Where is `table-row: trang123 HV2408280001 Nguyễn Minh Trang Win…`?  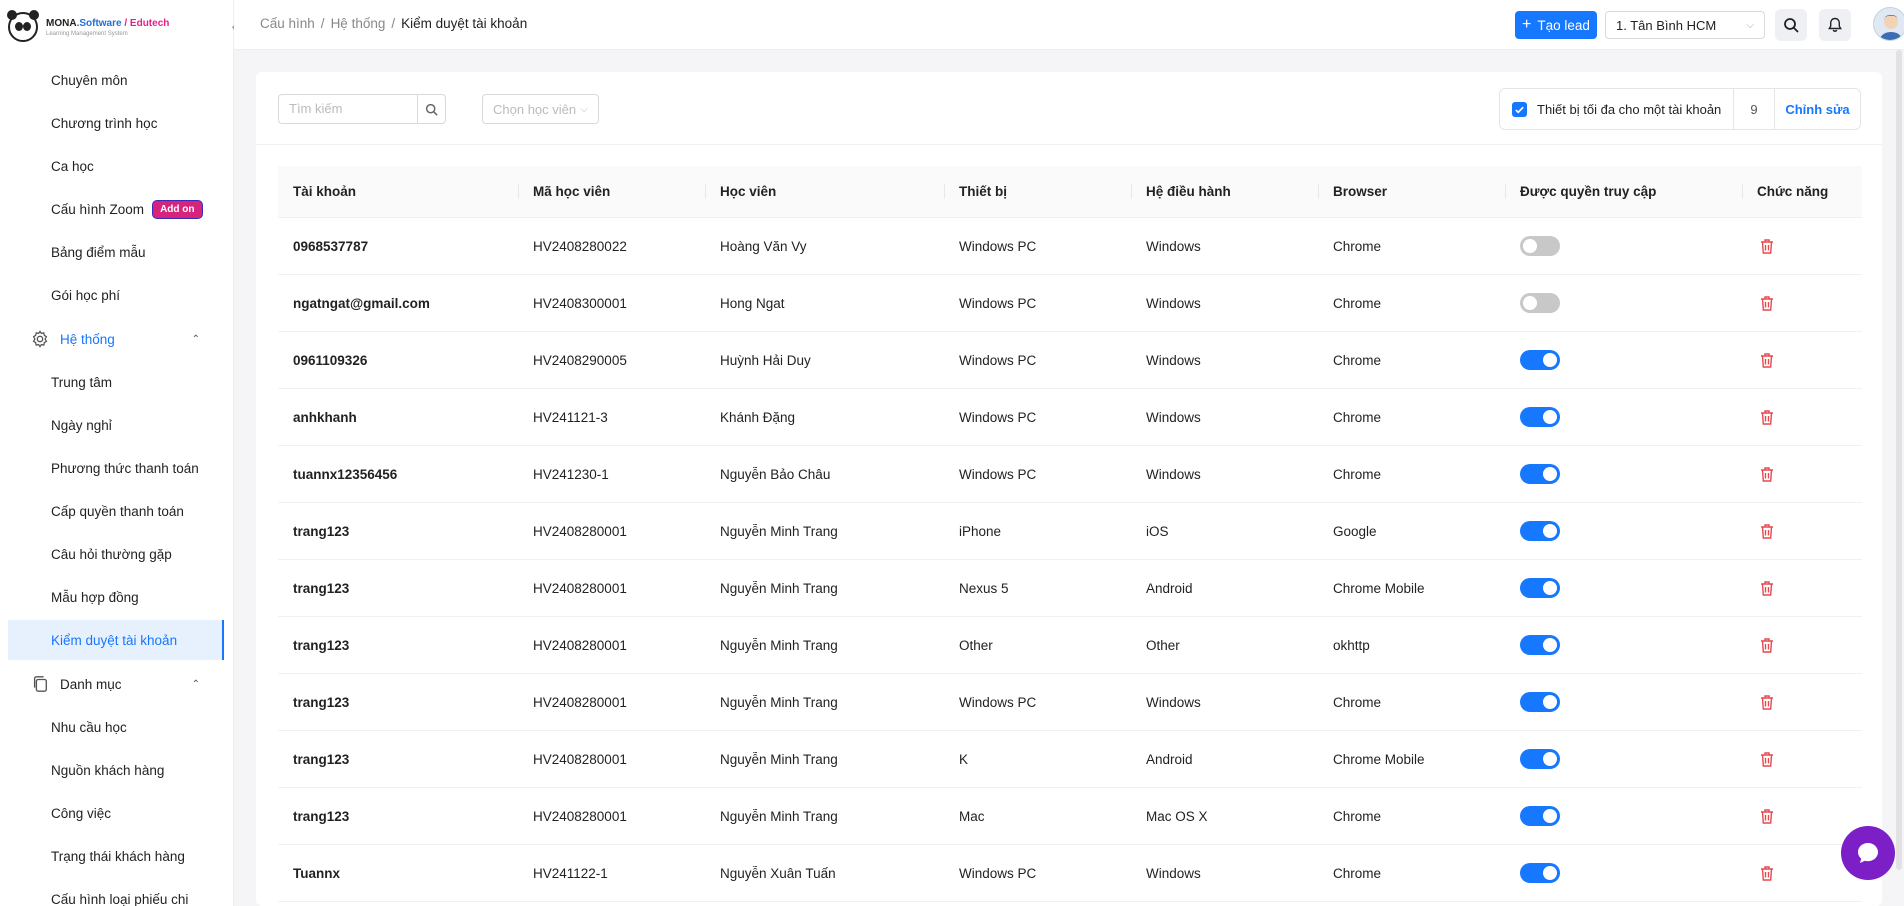 table-row: trang123 HV2408280001 Nguyễn Minh Trang Win… is located at coordinates (1070, 702).